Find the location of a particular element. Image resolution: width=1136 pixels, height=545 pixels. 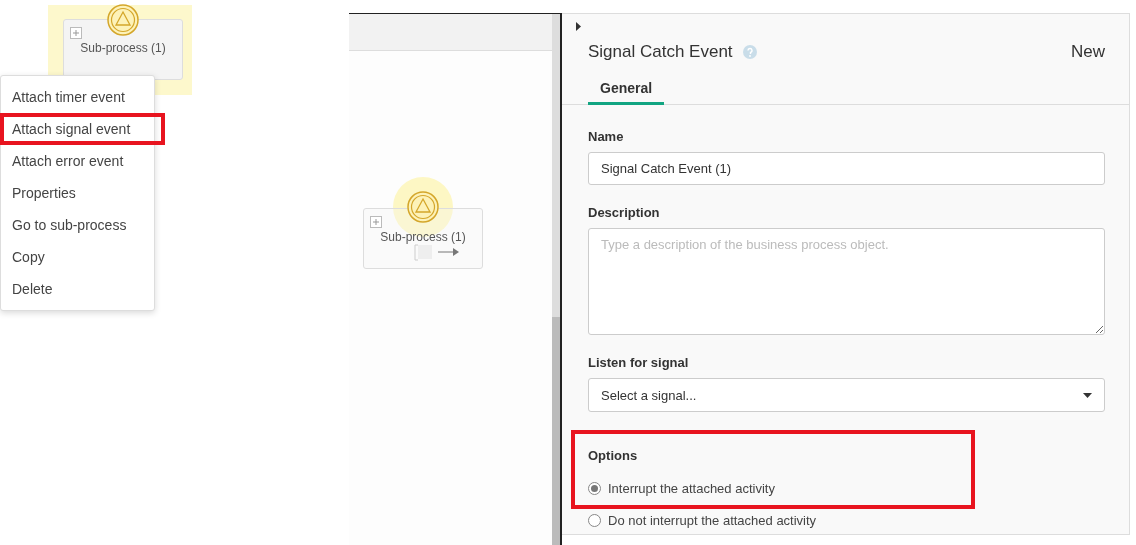

menu-item: Attach signal event is located at coordinates (77, 129).